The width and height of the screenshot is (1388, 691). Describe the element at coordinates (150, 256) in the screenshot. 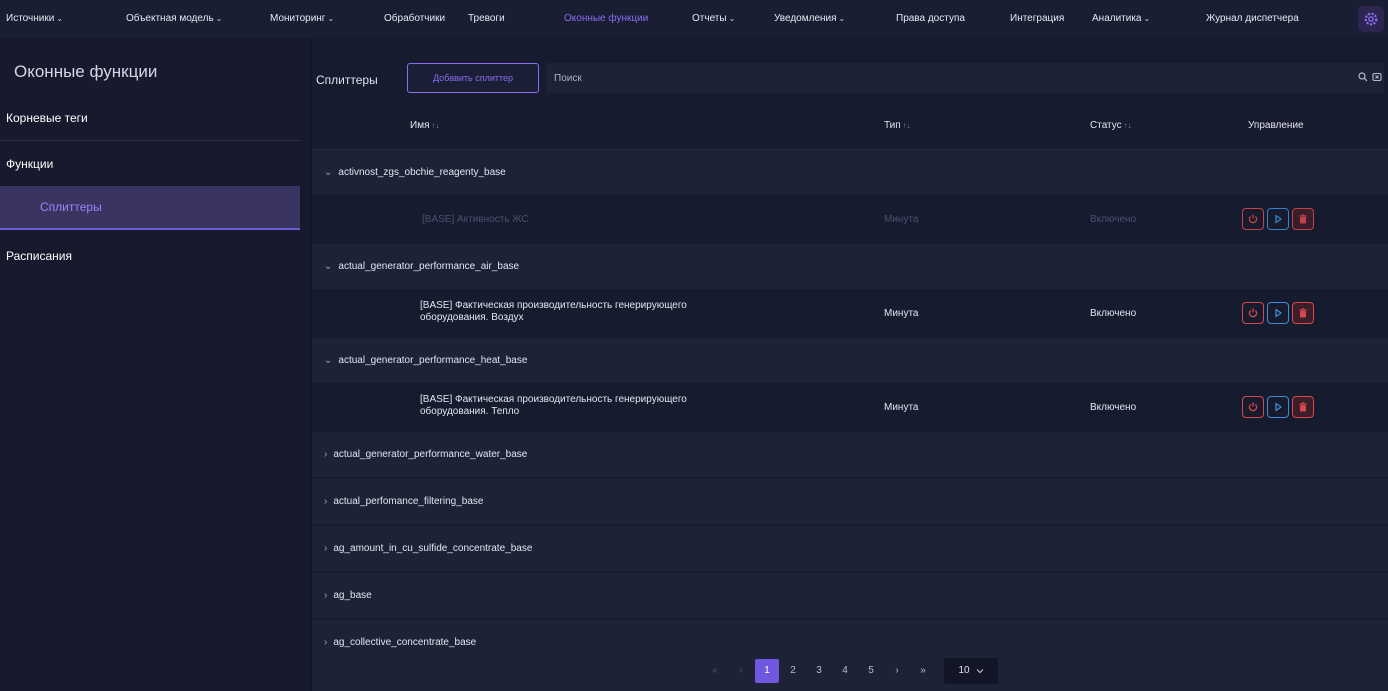

I see `sidebar-item-schedules: Расписания` at that location.